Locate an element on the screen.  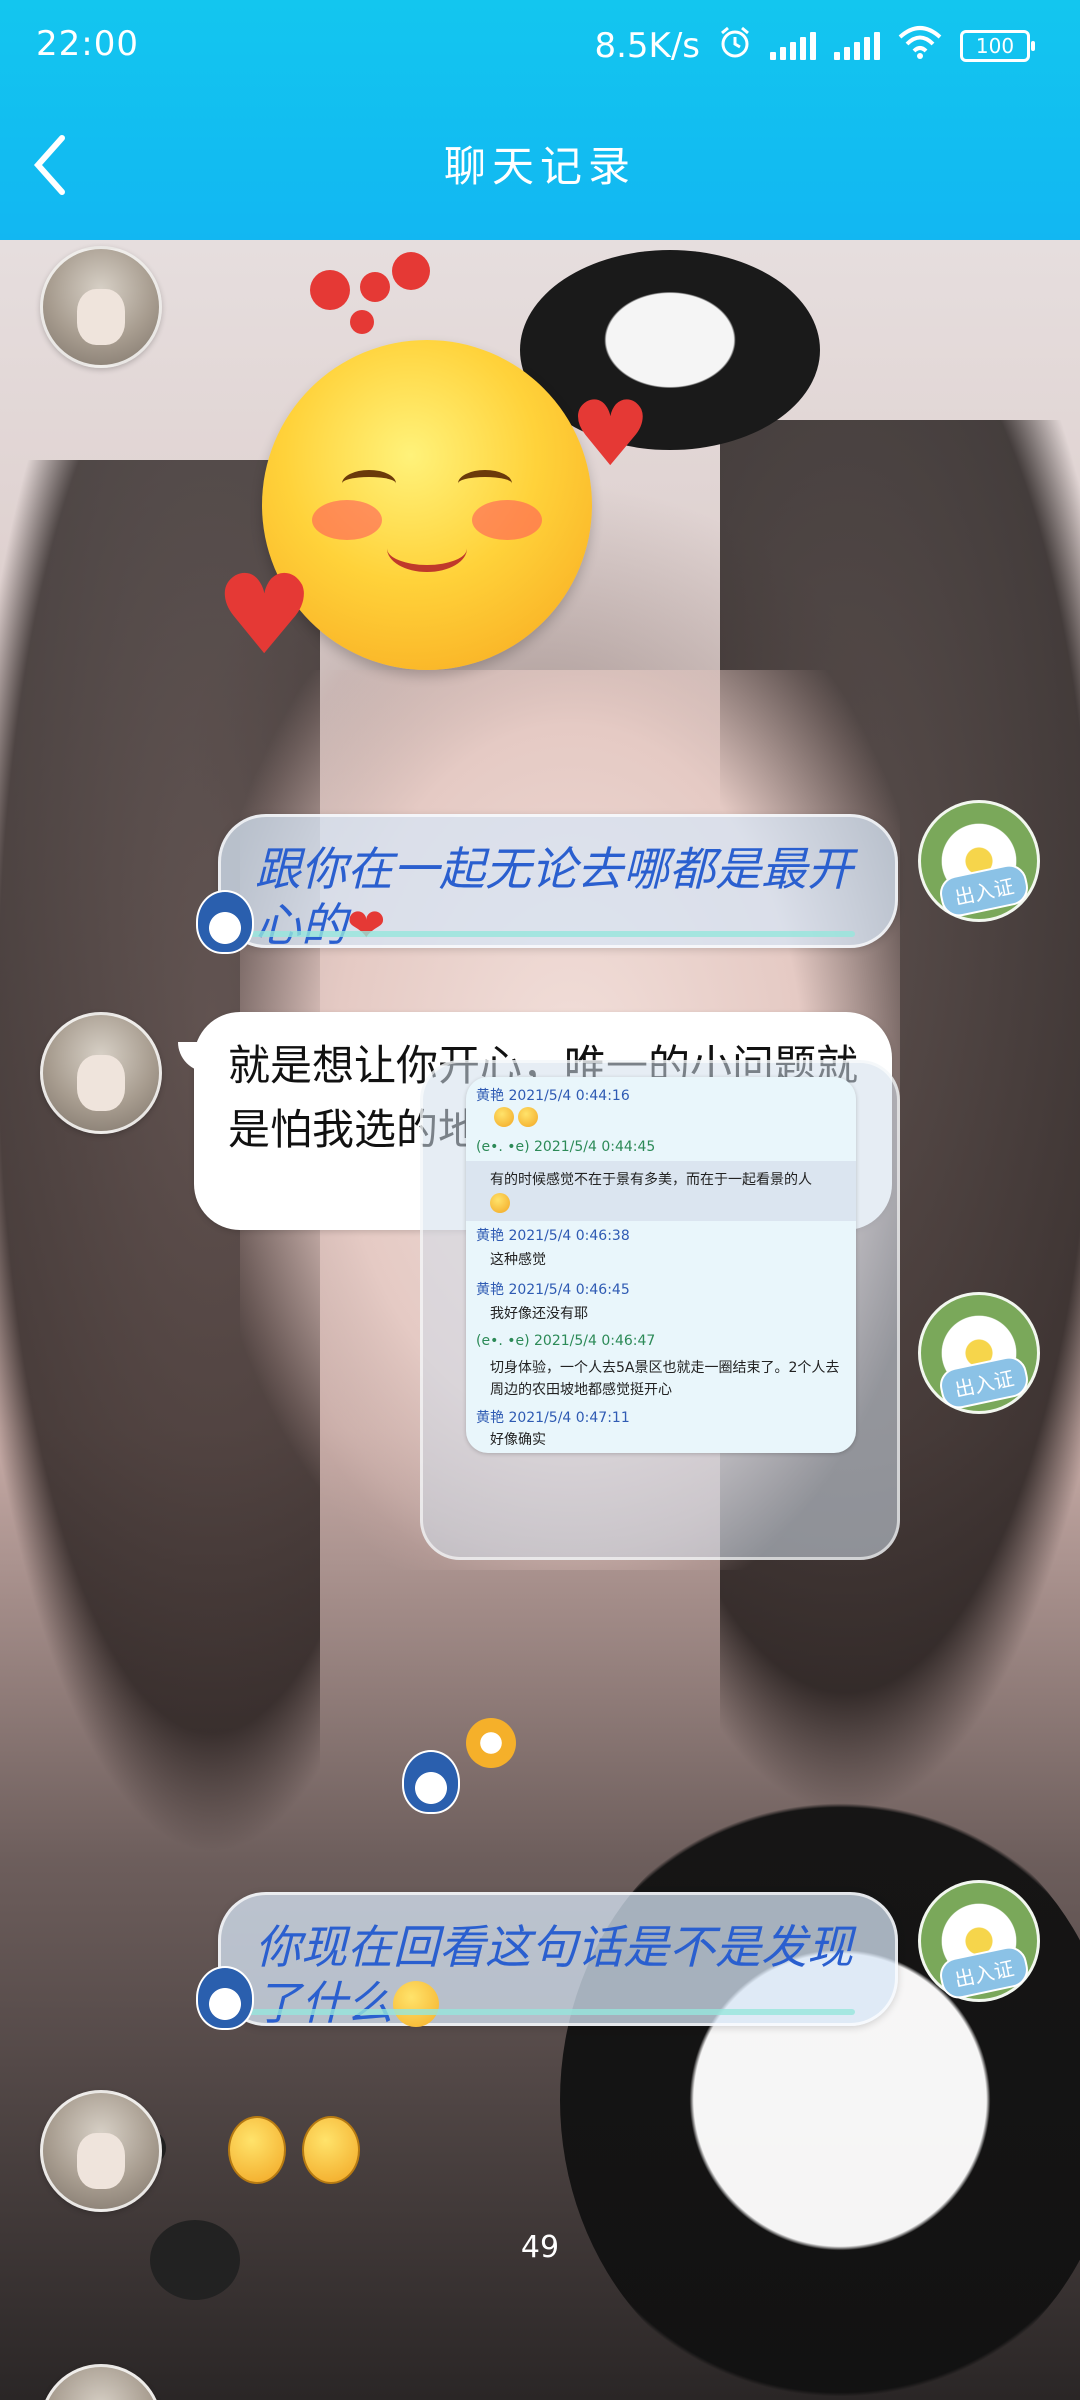
screenshot-line: 切身体验，一个人去5A景区也就走一圈结束了。2个人去 is located at coordinates (665, 1368).